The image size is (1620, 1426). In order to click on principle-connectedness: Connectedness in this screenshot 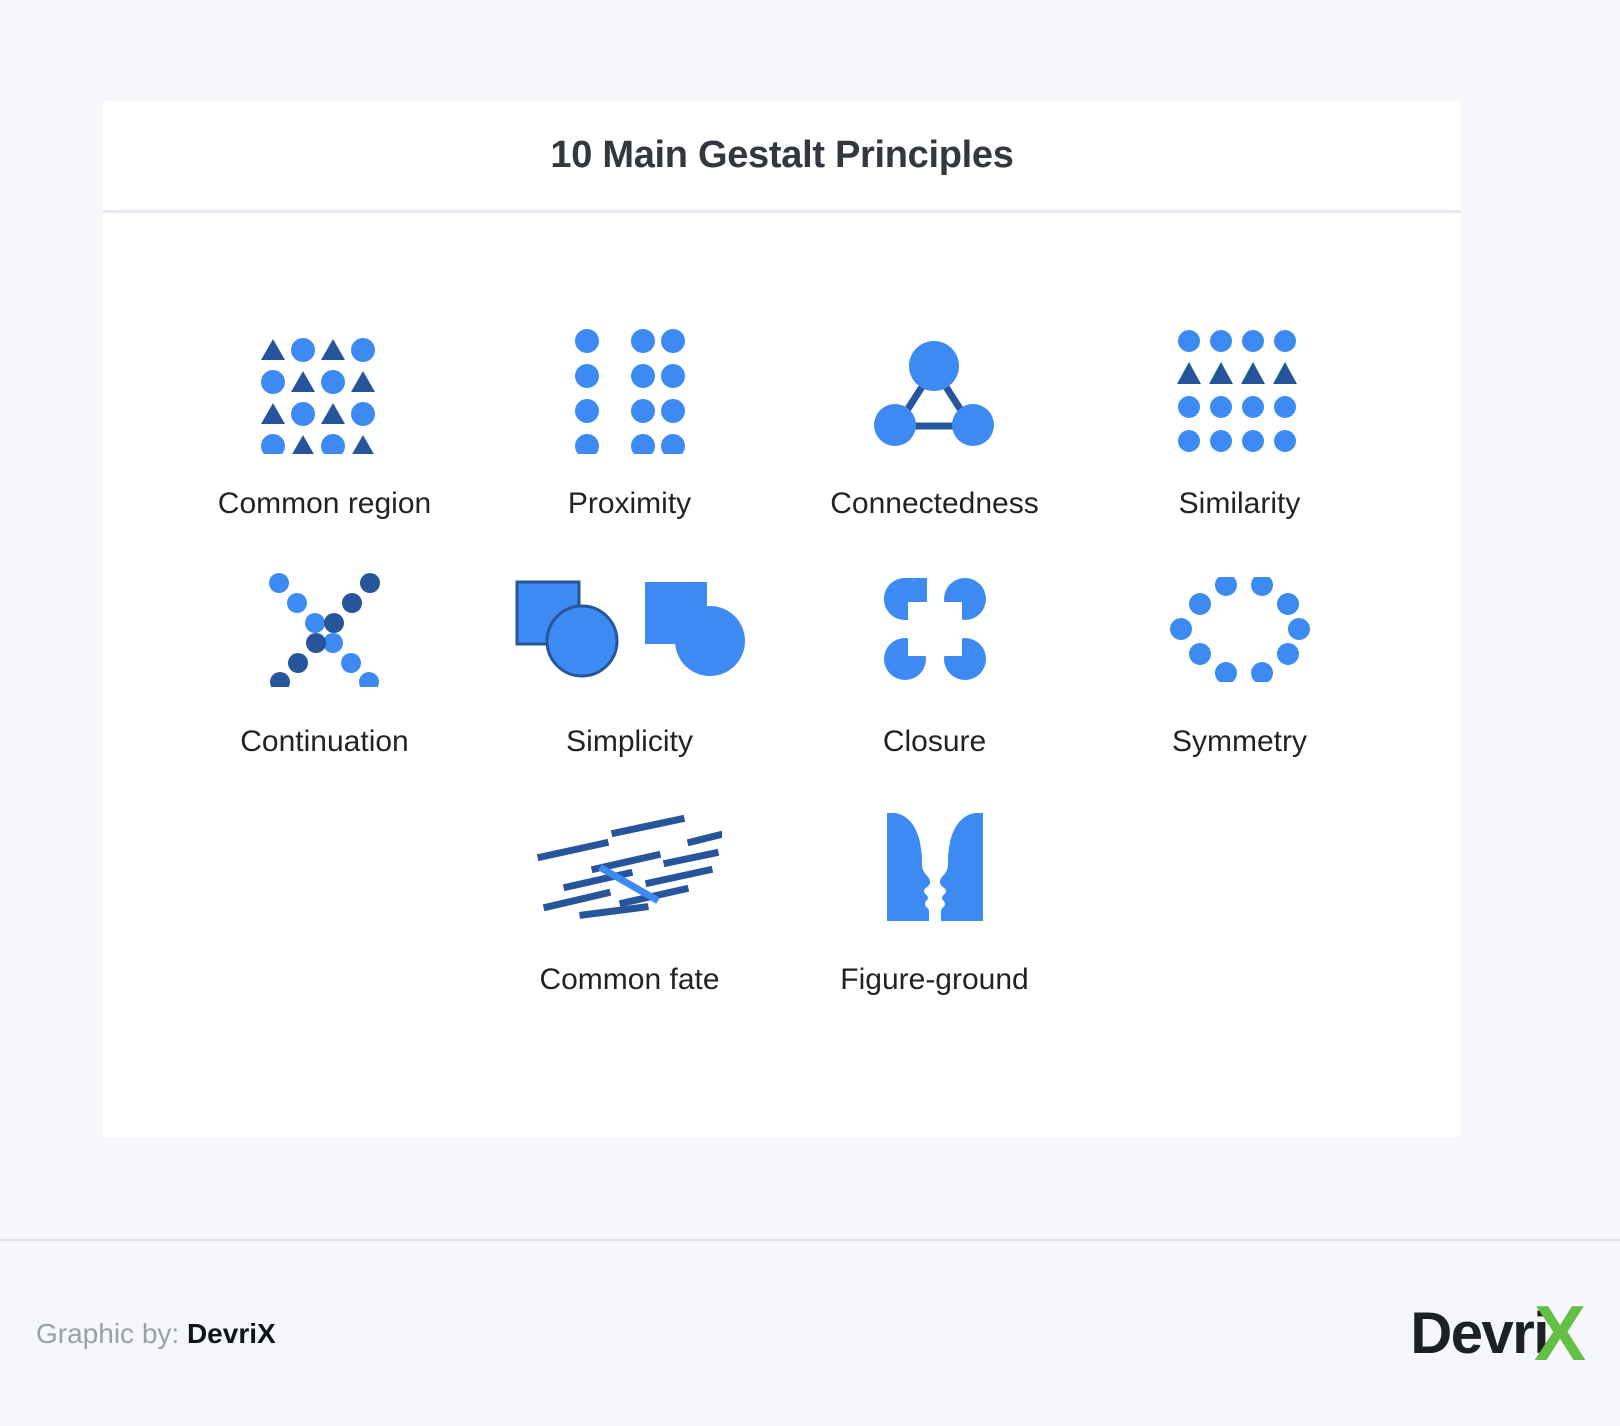, I will do `click(934, 423)`.